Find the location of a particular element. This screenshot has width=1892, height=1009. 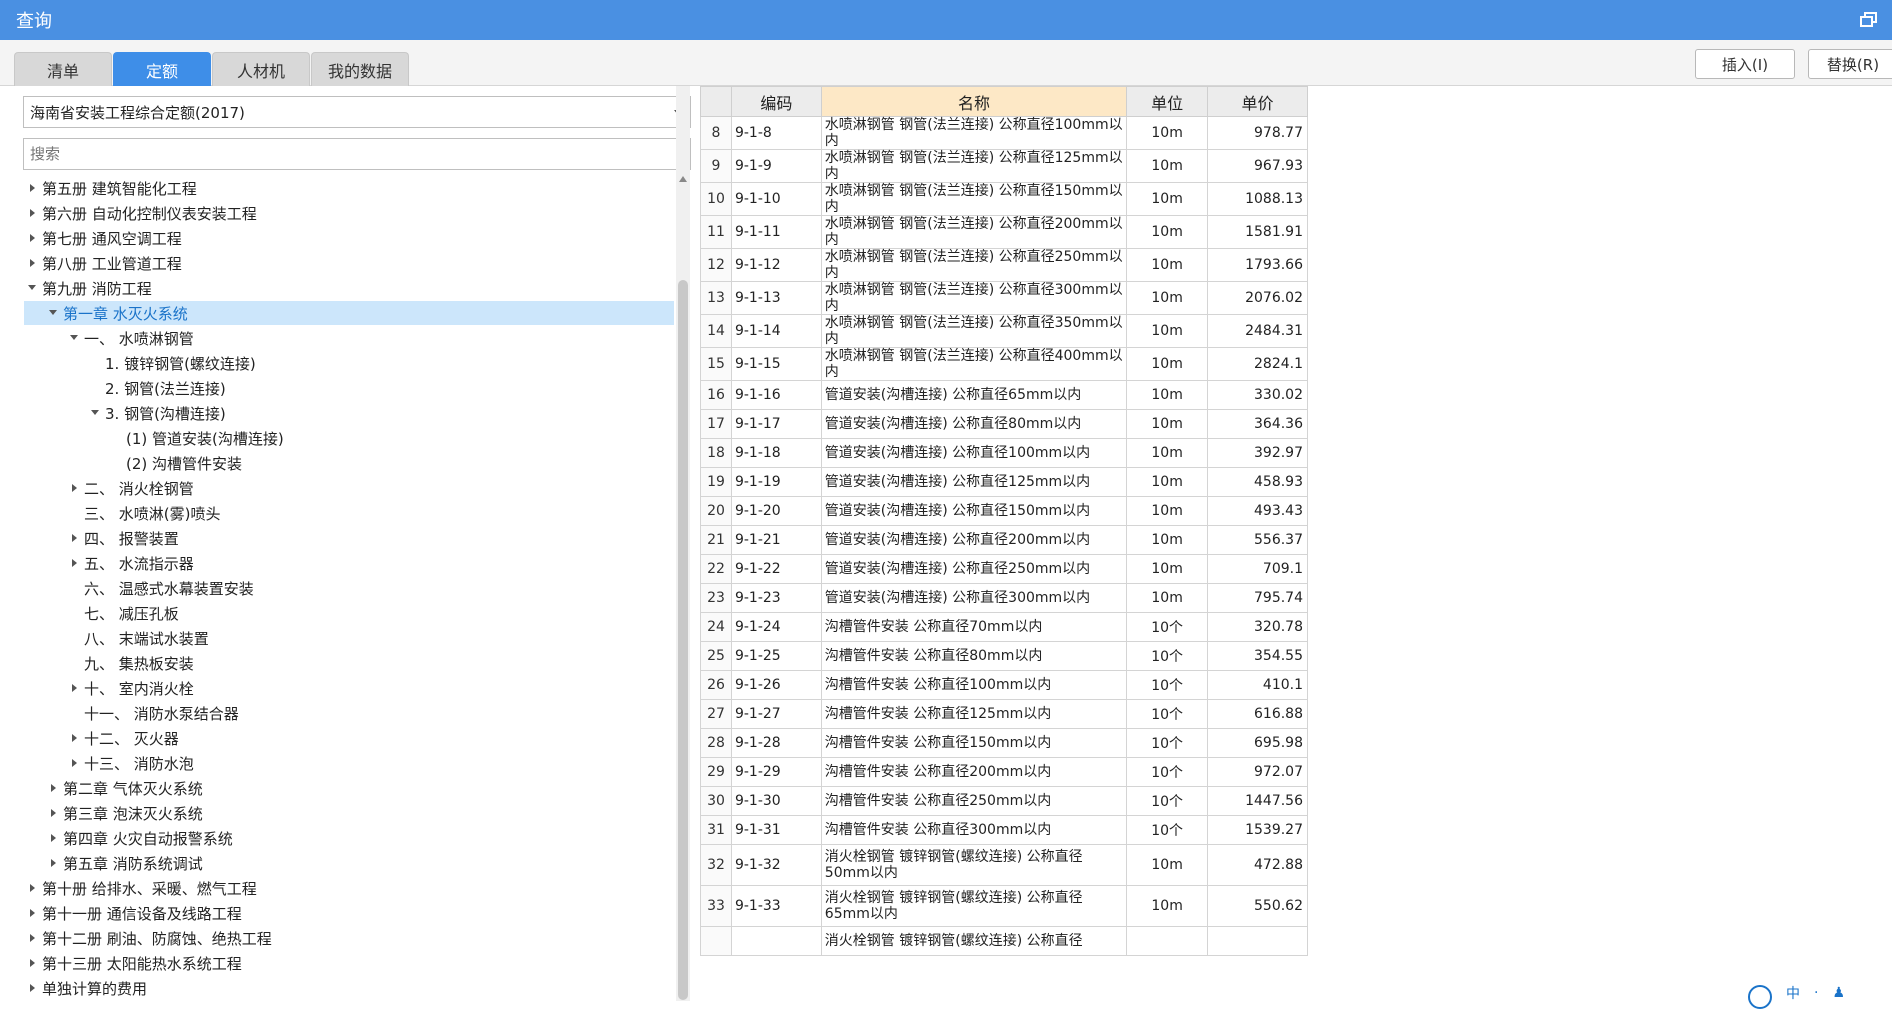

table-row: 22 9-1-22 管道安装(沟槽连接) 公称直径250mm以内 10m 709.1 is located at coordinates (1004, 569).